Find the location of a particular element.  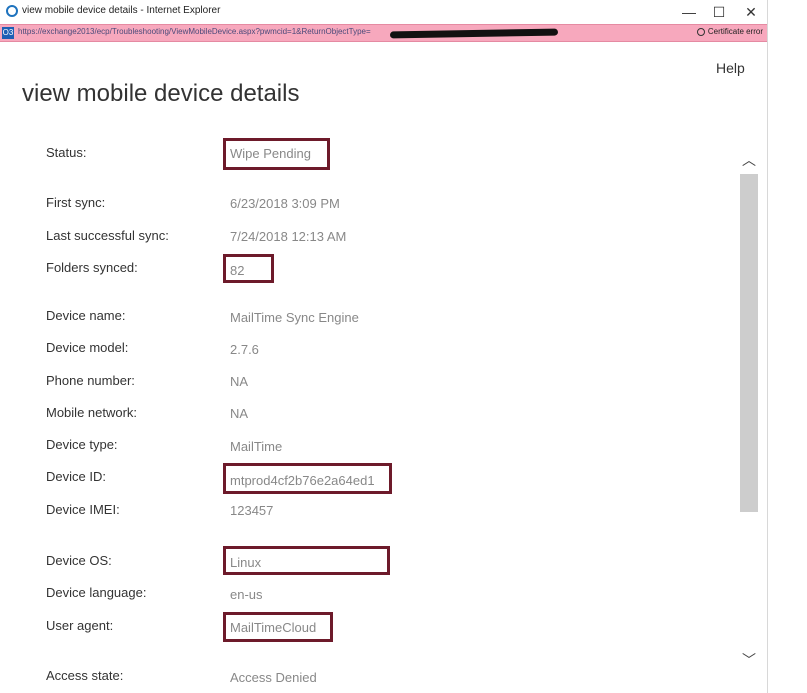

page-title: view mobile device details is located at coordinates (161, 94).